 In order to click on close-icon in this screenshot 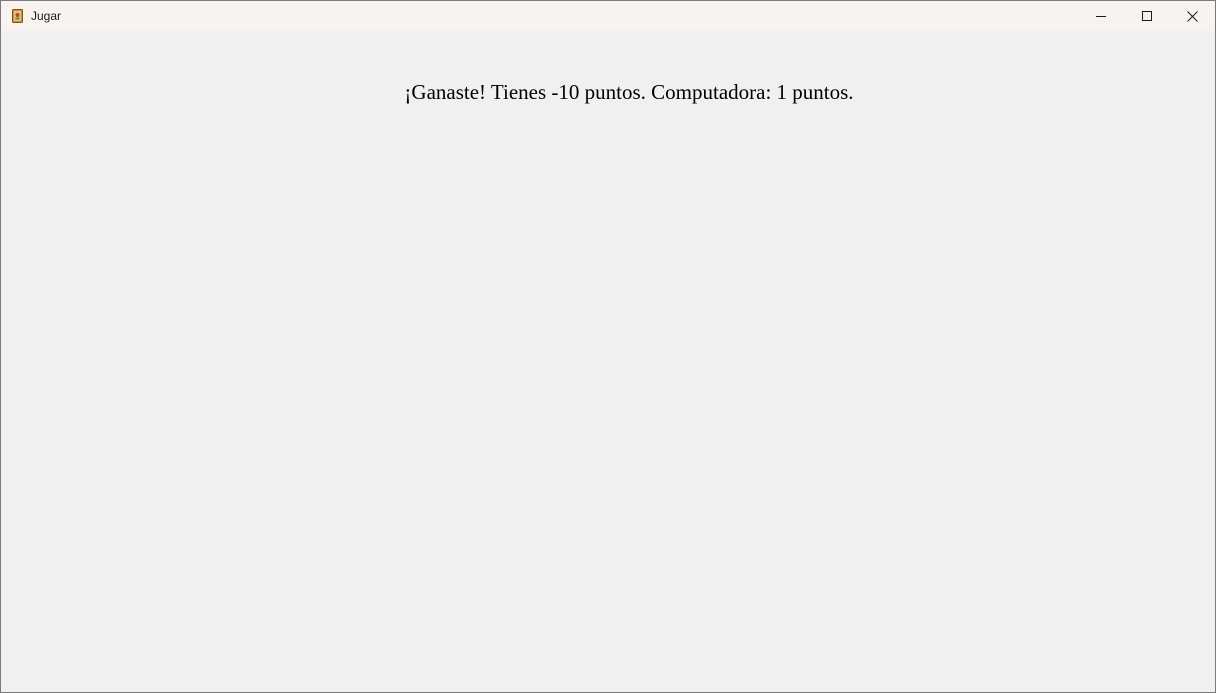, I will do `click(1192, 16)`.